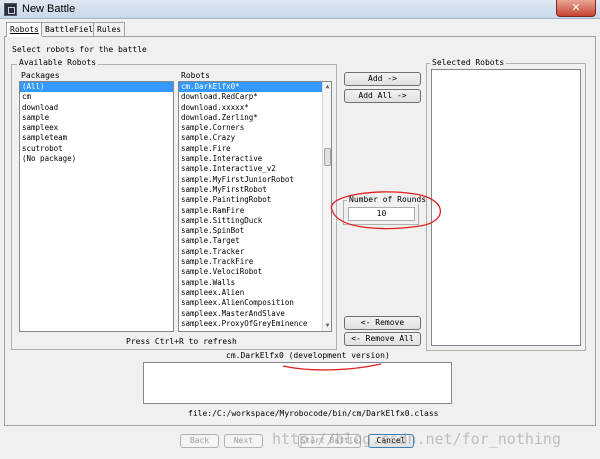 The height and width of the screenshot is (459, 600). I want to click on version-underline, so click(332, 367).